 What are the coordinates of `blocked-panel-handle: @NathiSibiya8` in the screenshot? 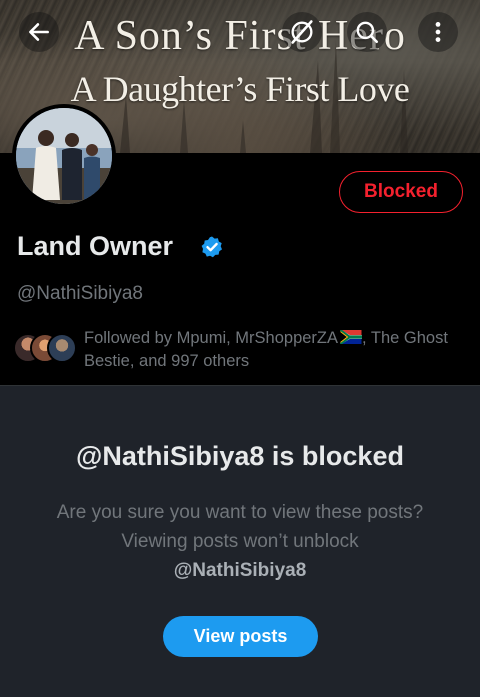 It's located at (240, 570).